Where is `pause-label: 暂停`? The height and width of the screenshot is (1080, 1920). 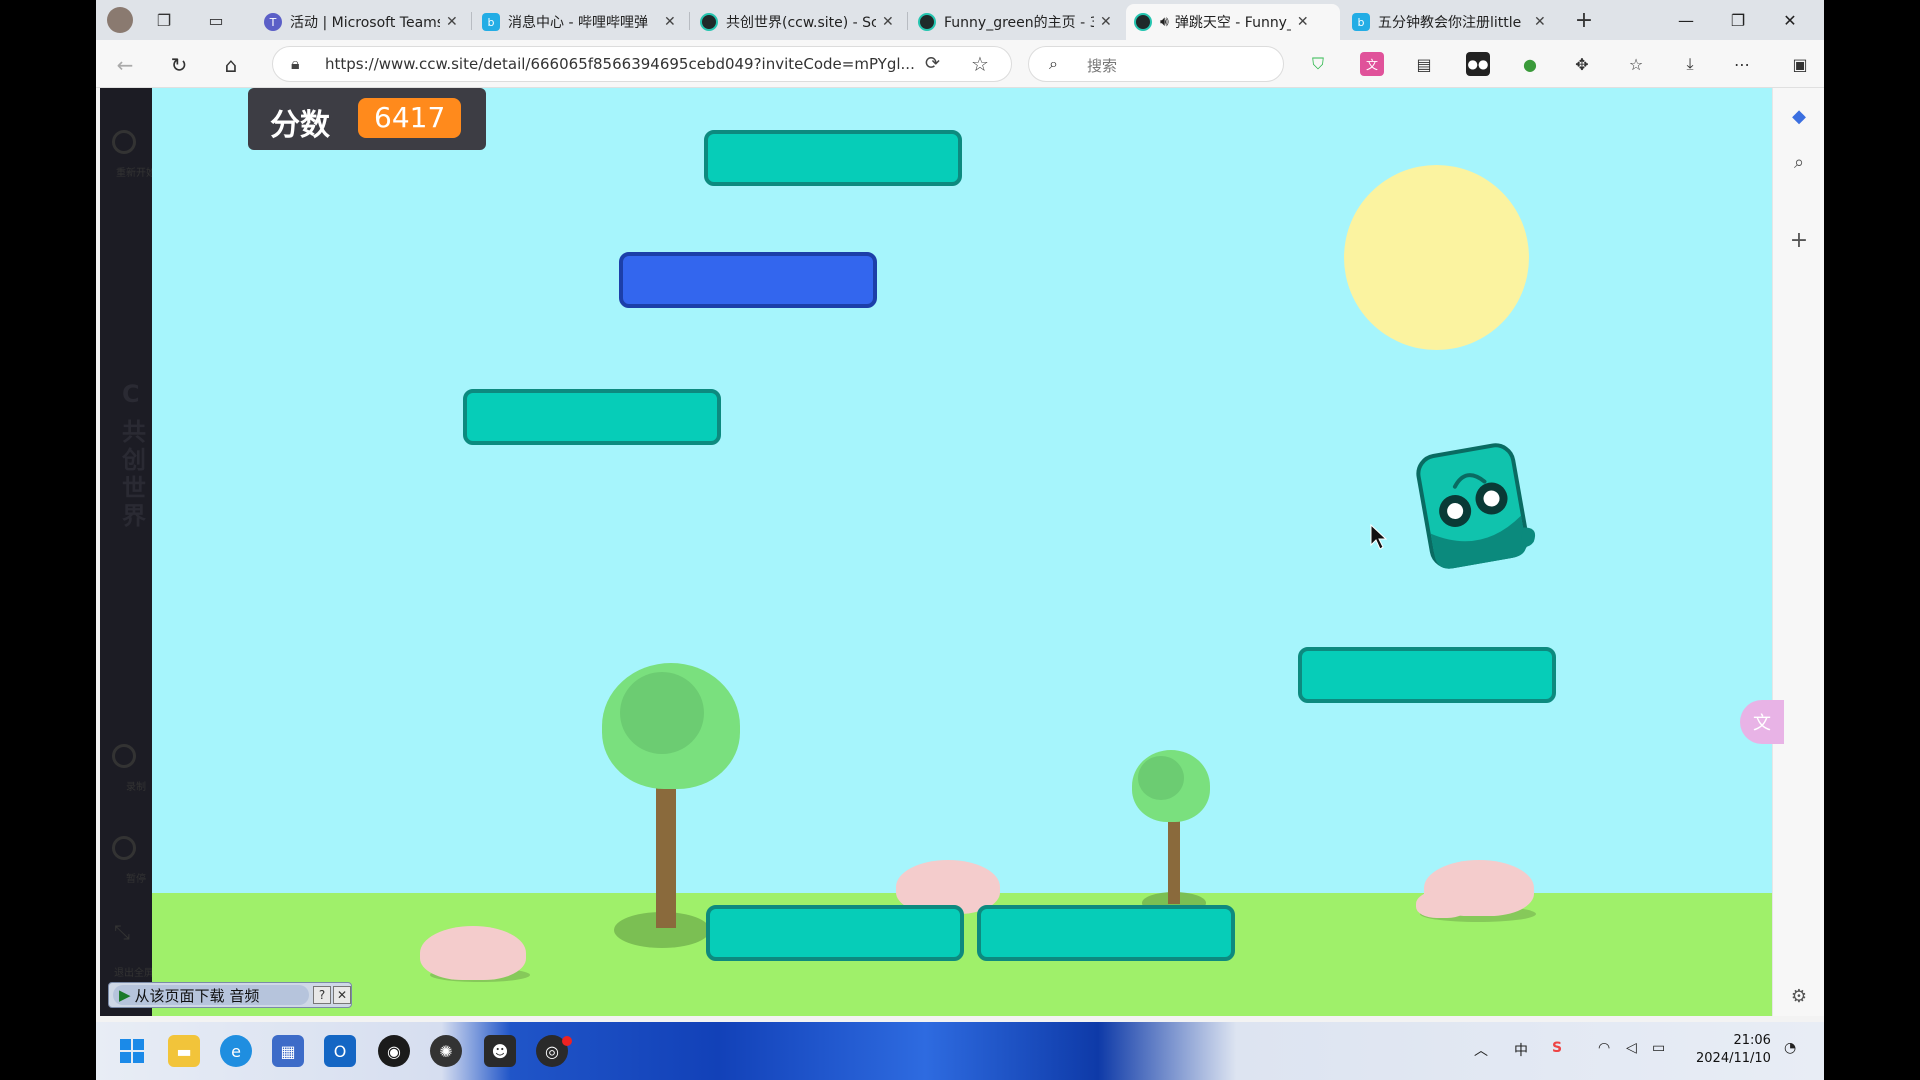 pause-label: 暂停 is located at coordinates (136, 877).